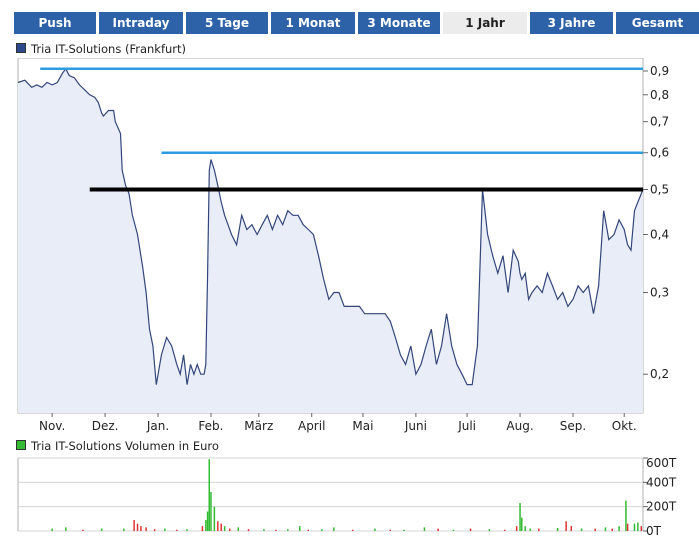 The width and height of the screenshot is (699, 540). Describe the element at coordinates (624, 426) in the screenshot. I see `price-x-tick-label: Okt.` at that location.